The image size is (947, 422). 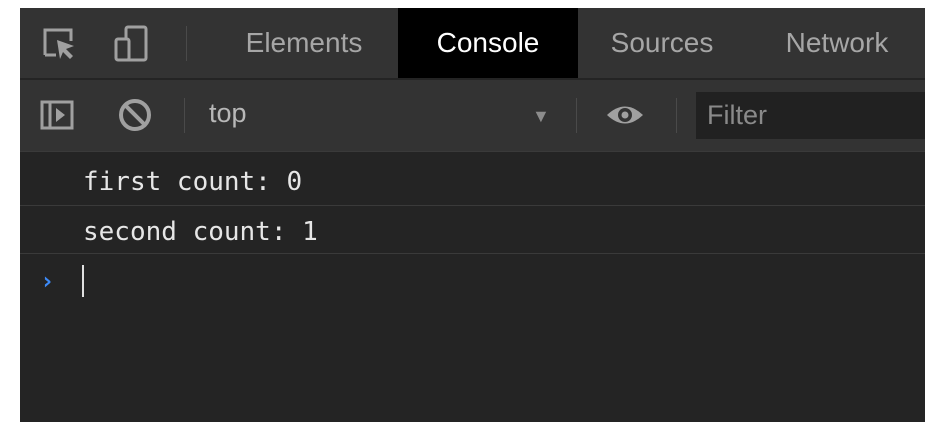 What do you see at coordinates (228, 113) in the screenshot?
I see `context-selector: top` at bounding box center [228, 113].